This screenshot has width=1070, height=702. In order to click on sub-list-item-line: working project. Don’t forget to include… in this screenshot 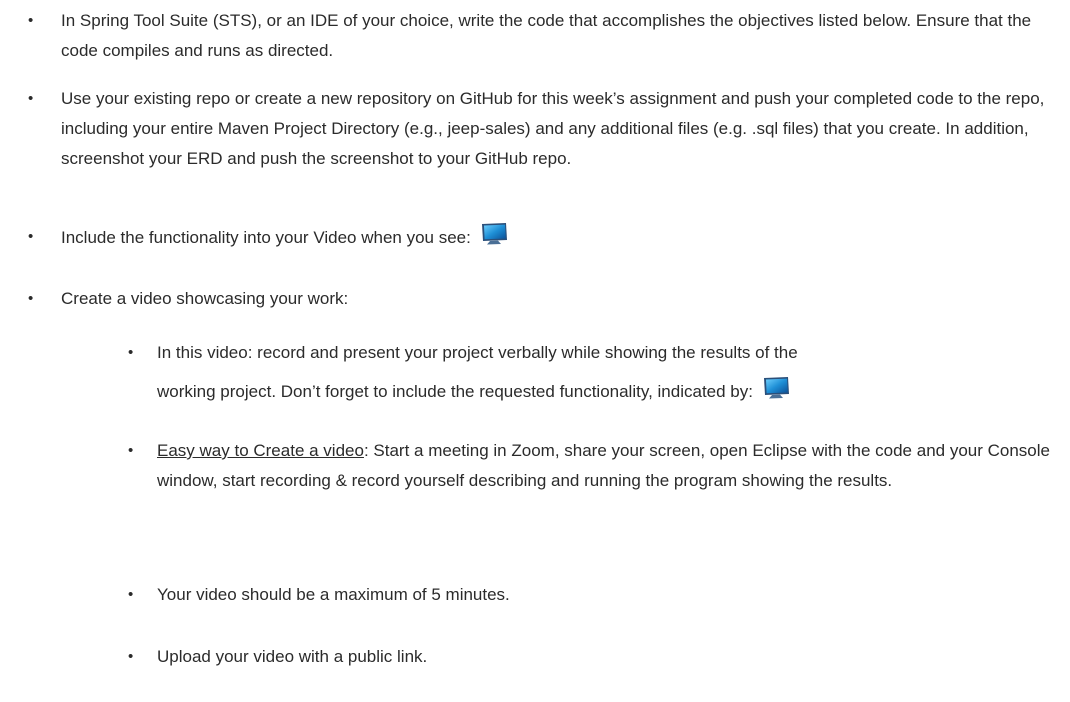, I will do `click(607, 391)`.